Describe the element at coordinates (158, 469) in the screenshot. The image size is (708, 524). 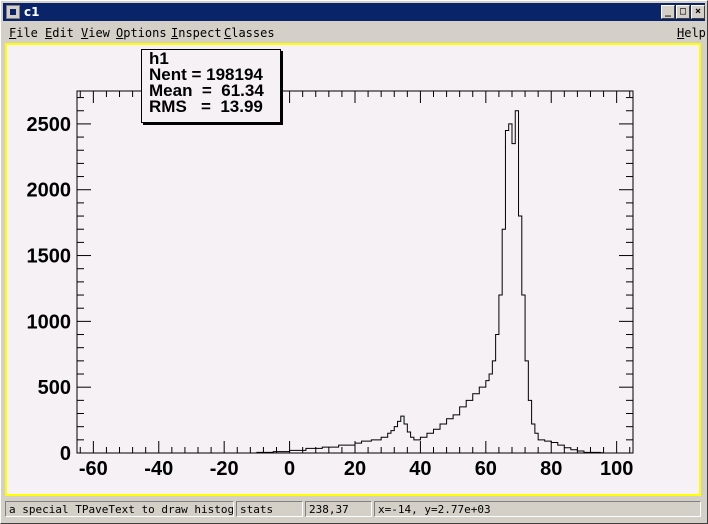
I see `x-tick-label: -40` at that location.